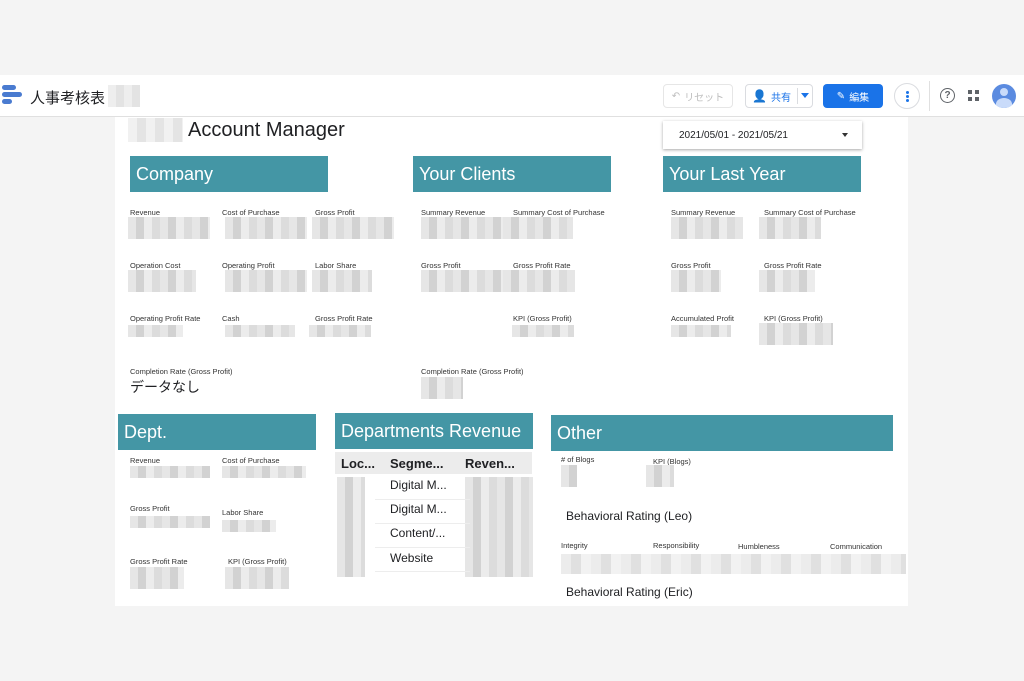 This screenshot has height=681, width=1024. I want to click on share-button: 👤 共有, so click(779, 96).